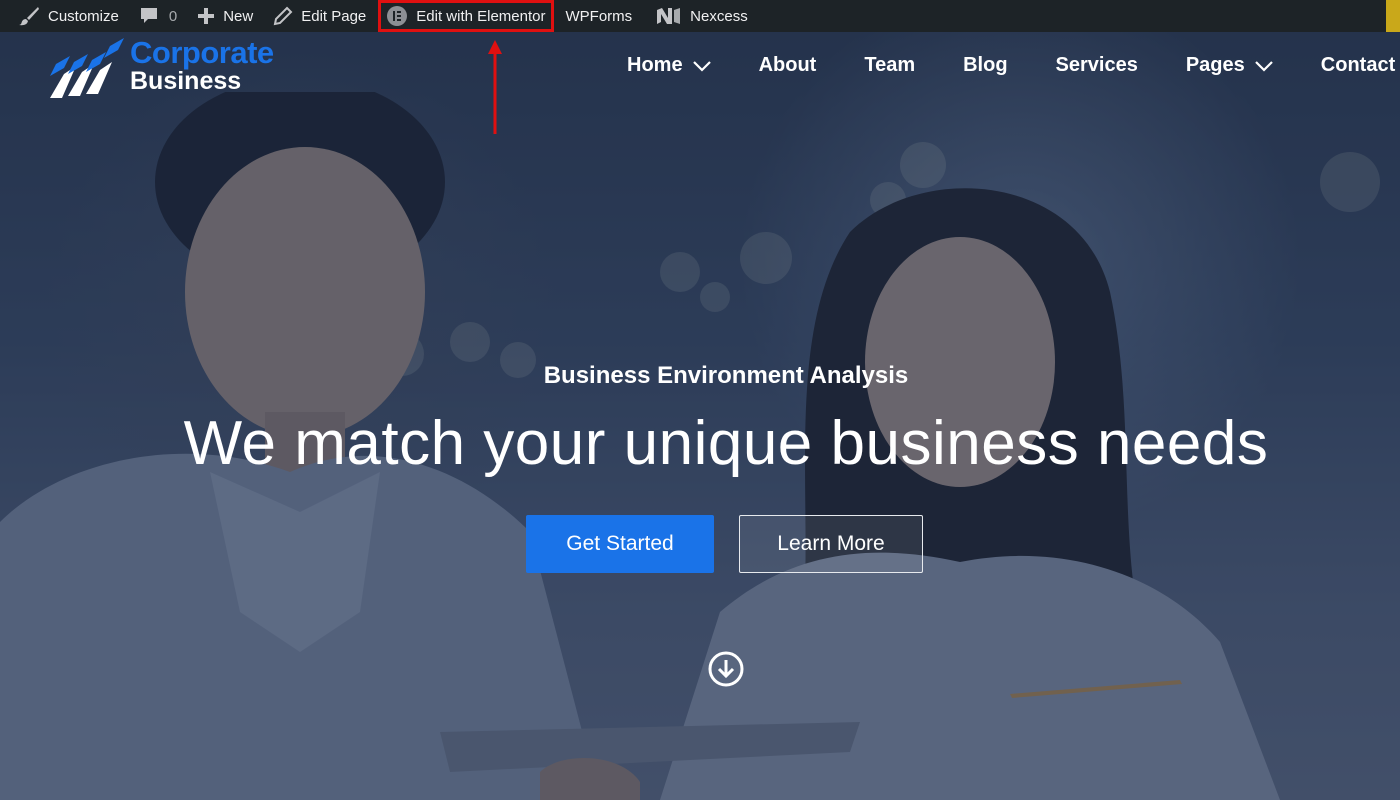 This screenshot has height=800, width=1400. What do you see at coordinates (726, 669) in the screenshot?
I see `arrow-down-circle-icon` at bounding box center [726, 669].